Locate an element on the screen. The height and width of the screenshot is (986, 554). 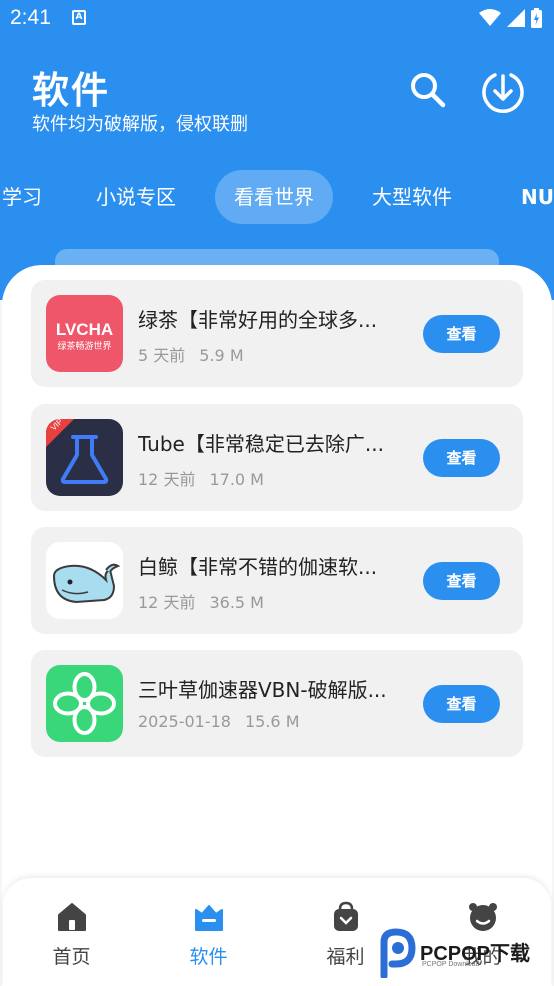
gift-icon is located at coordinates (345, 916).